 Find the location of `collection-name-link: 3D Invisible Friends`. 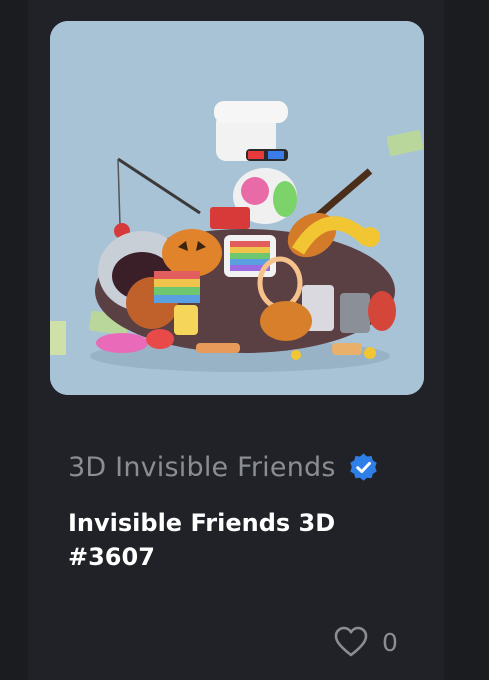

collection-name-link: 3D Invisible Friends is located at coordinates (202, 467).